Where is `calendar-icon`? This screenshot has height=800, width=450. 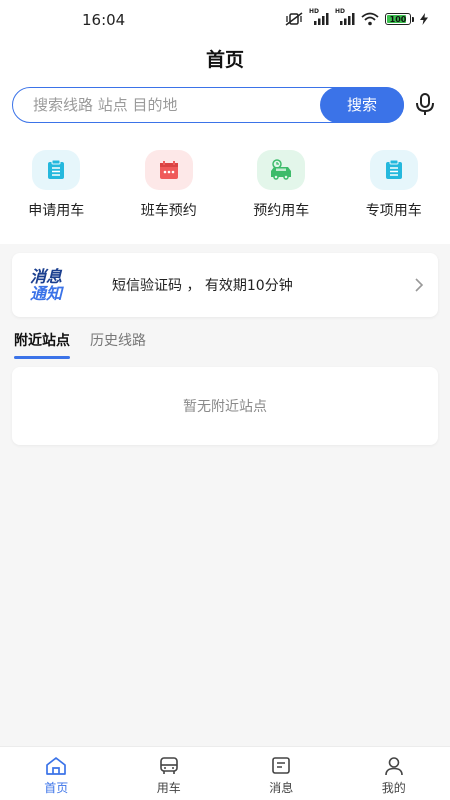 calendar-icon is located at coordinates (168, 170).